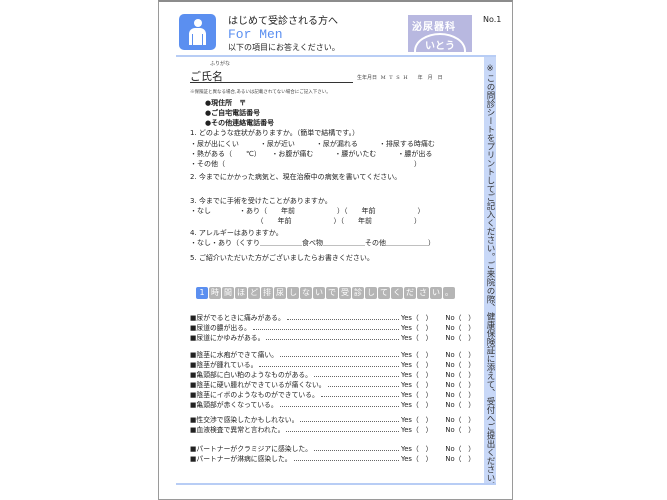  What do you see at coordinates (440, 46) in the screenshot?
I see `logo-bottom-text: いとう` at bounding box center [440, 46].